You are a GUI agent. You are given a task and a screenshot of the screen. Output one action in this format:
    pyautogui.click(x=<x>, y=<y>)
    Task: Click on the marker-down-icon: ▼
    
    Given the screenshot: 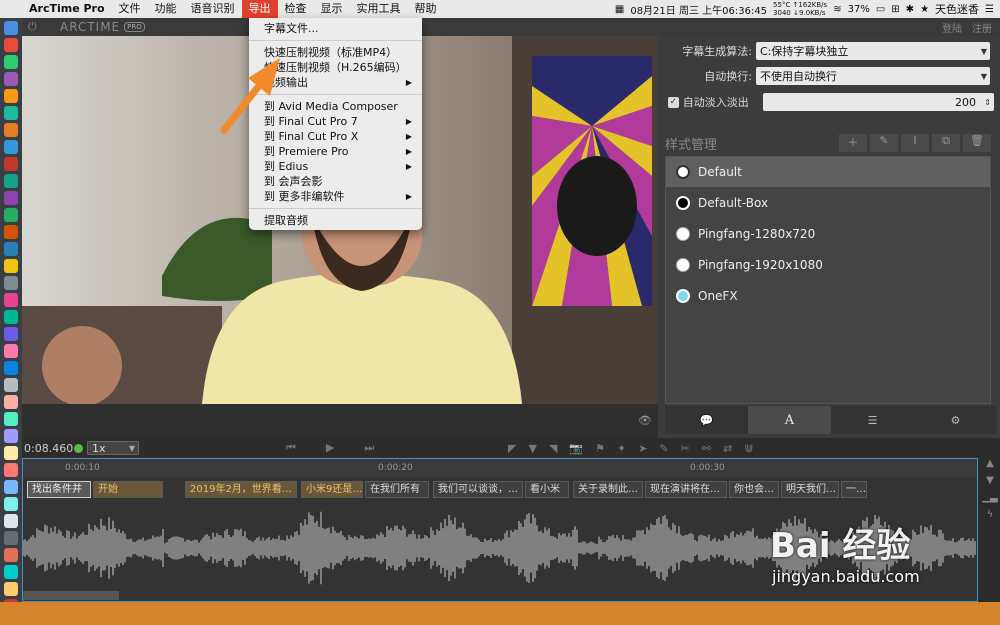 What is the action you would take?
    pyautogui.click(x=532, y=448)
    